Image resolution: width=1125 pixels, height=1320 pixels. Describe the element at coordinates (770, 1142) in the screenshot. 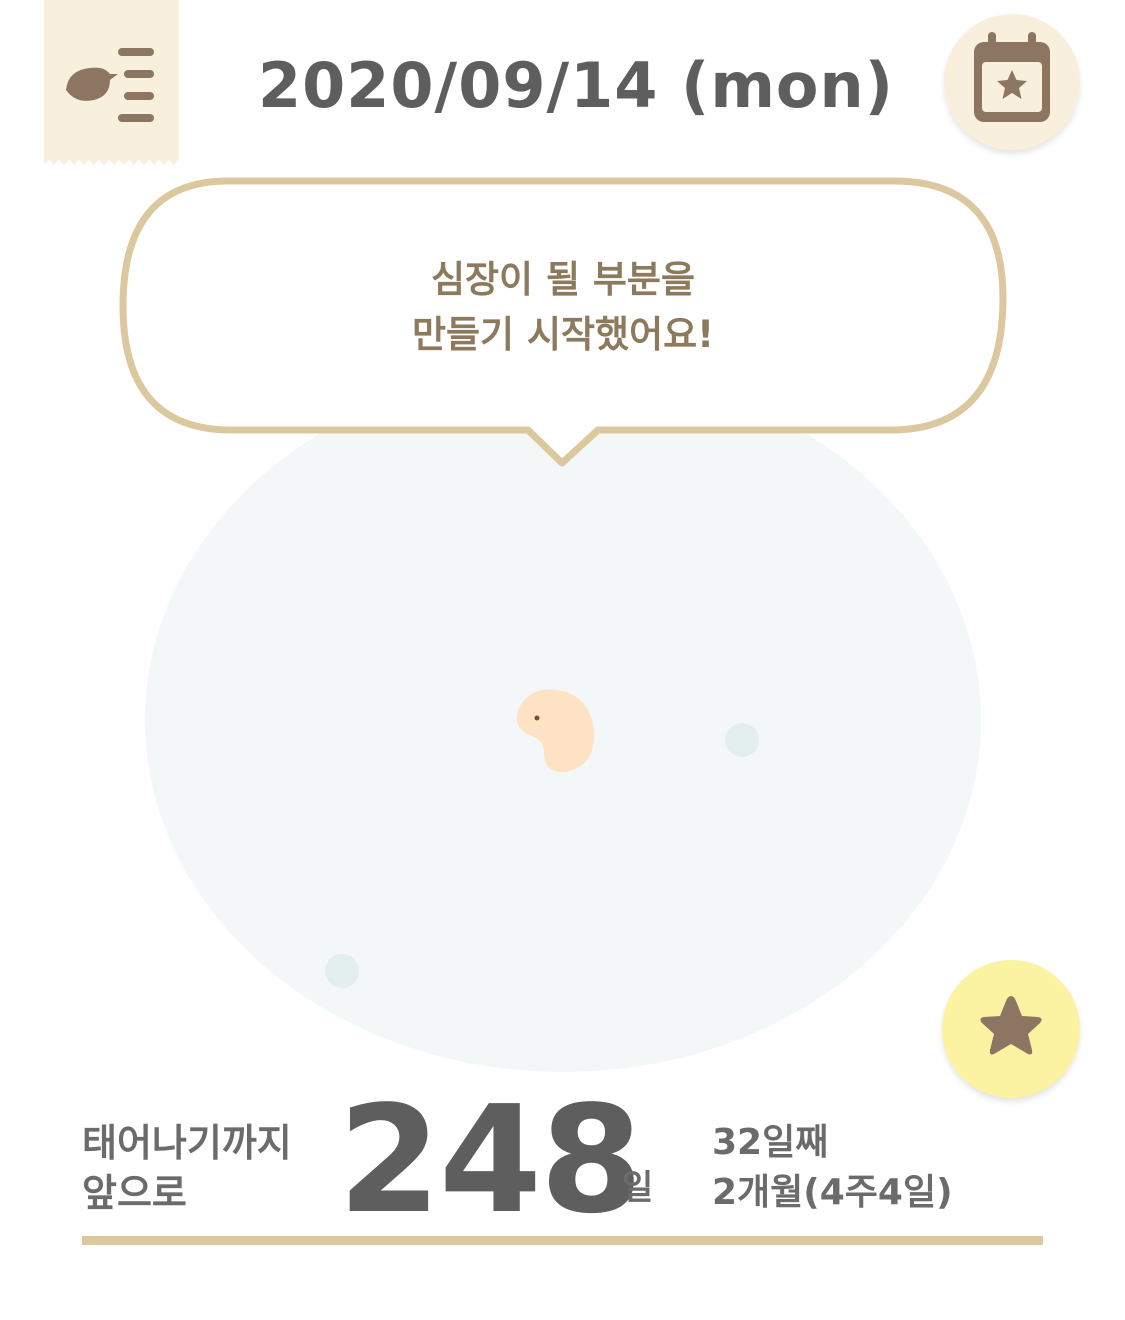

I see `day-count: 32일째` at that location.